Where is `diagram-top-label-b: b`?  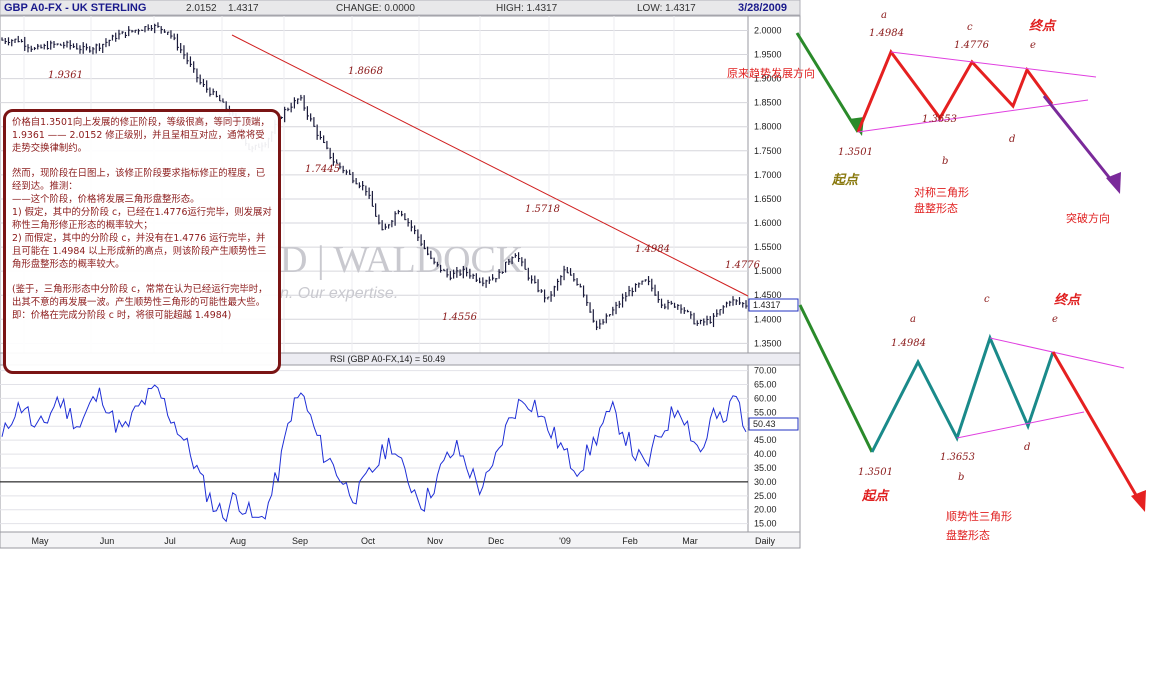 diagram-top-label-b: b is located at coordinates (945, 161).